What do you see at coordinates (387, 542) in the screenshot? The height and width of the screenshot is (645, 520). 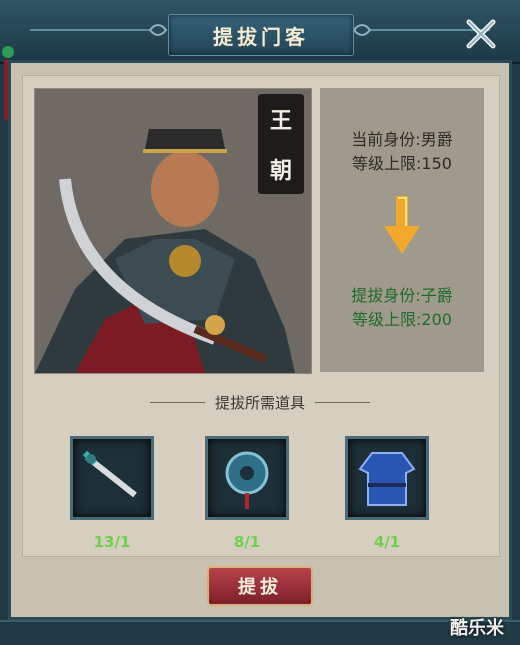 I see `item-count-robe: 4/1` at bounding box center [387, 542].